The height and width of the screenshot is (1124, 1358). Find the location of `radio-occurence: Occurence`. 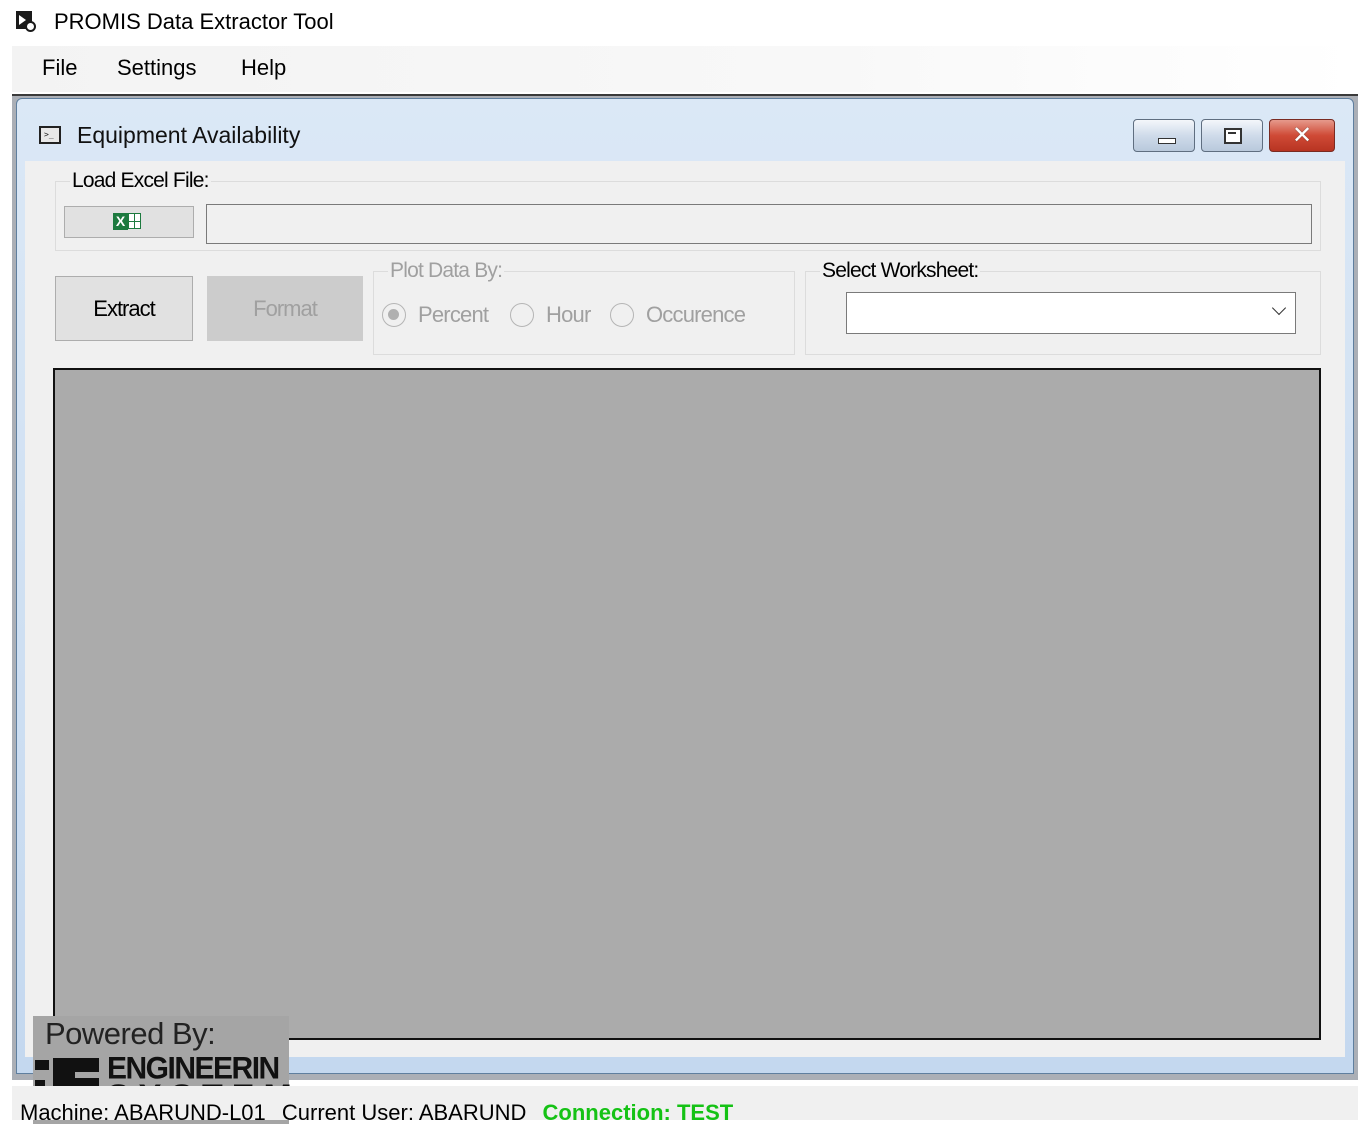

radio-occurence: Occurence is located at coordinates (690, 316).